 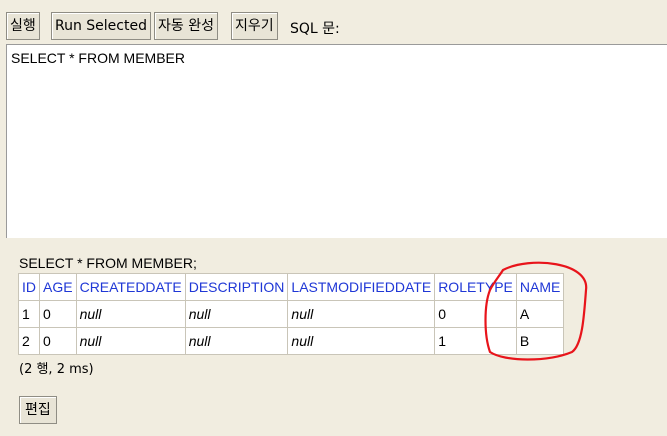 What do you see at coordinates (540, 341) in the screenshot?
I see `cell-name: B` at bounding box center [540, 341].